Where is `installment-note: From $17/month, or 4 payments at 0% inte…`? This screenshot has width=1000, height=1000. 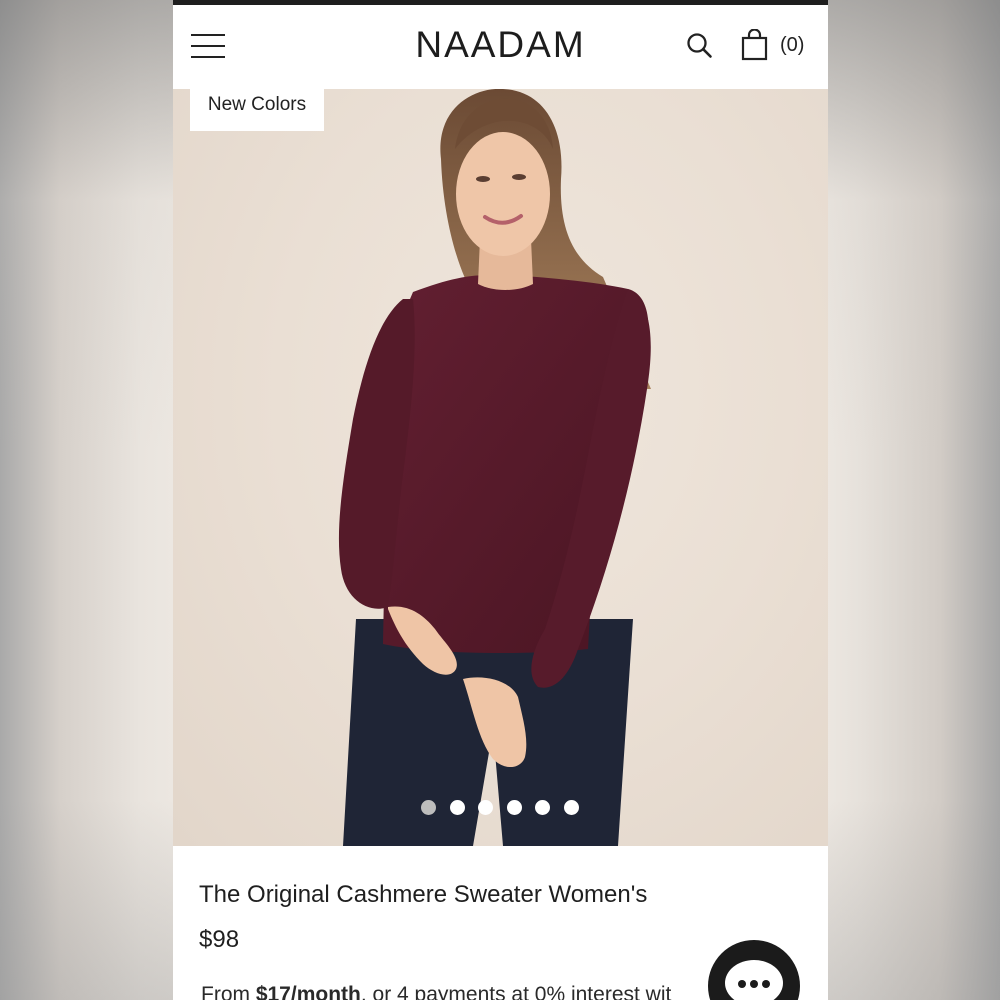
installment-note: From $17/month, or 4 payments at 0% inte… is located at coordinates (436, 991).